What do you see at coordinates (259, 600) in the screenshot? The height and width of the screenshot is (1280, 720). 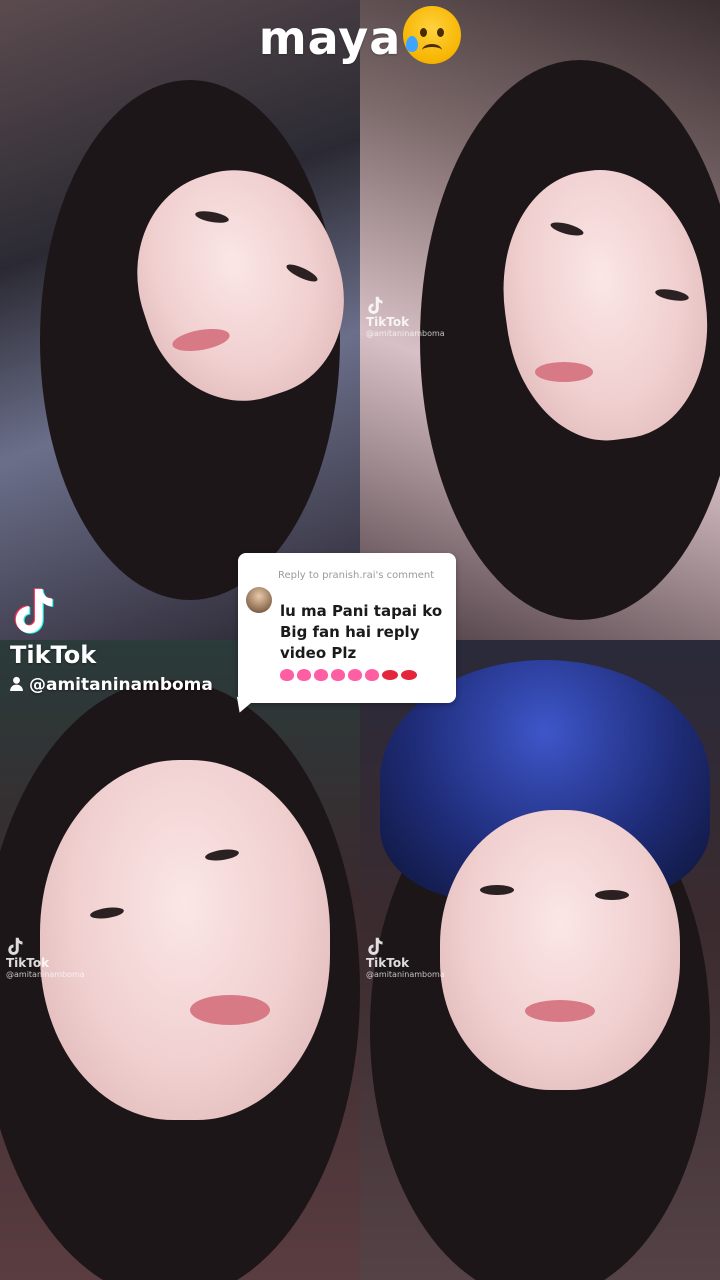 I see `avatar` at bounding box center [259, 600].